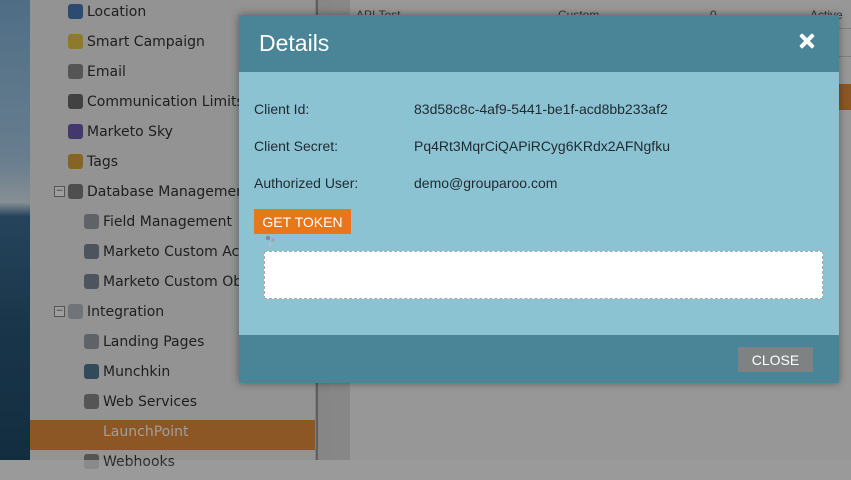 The width and height of the screenshot is (851, 480). Describe the element at coordinates (539, 43) in the screenshot. I see `dialog-header: Details` at that location.